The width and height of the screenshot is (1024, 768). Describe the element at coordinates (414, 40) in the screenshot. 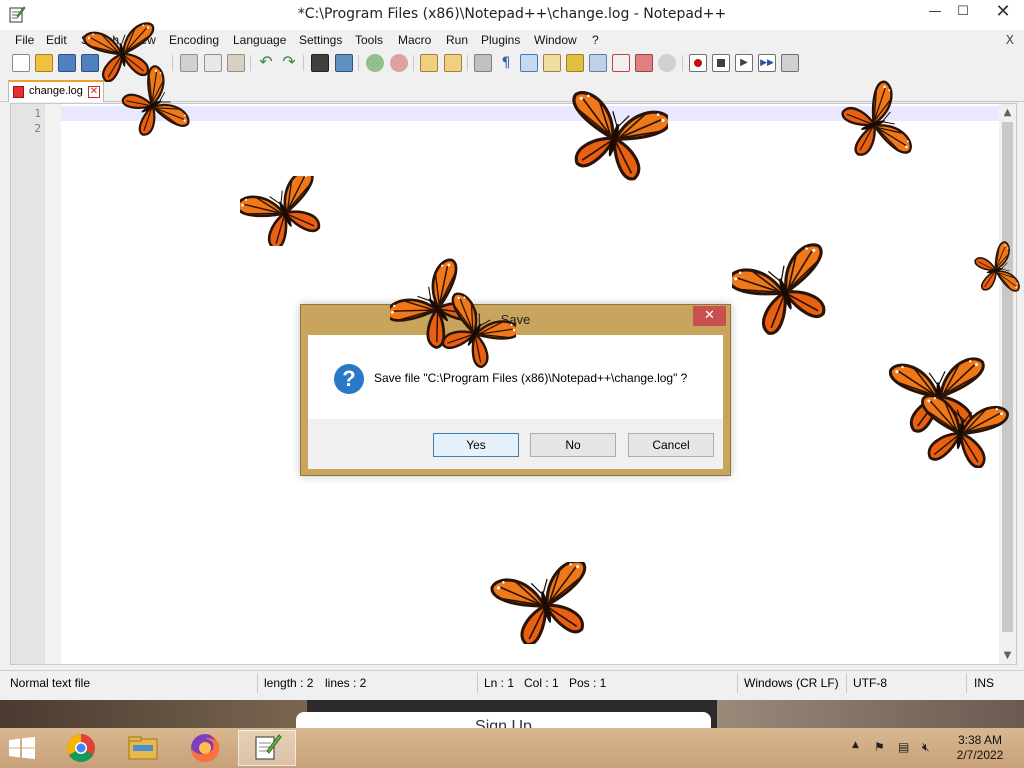

I see `menu-macro: Macro` at that location.